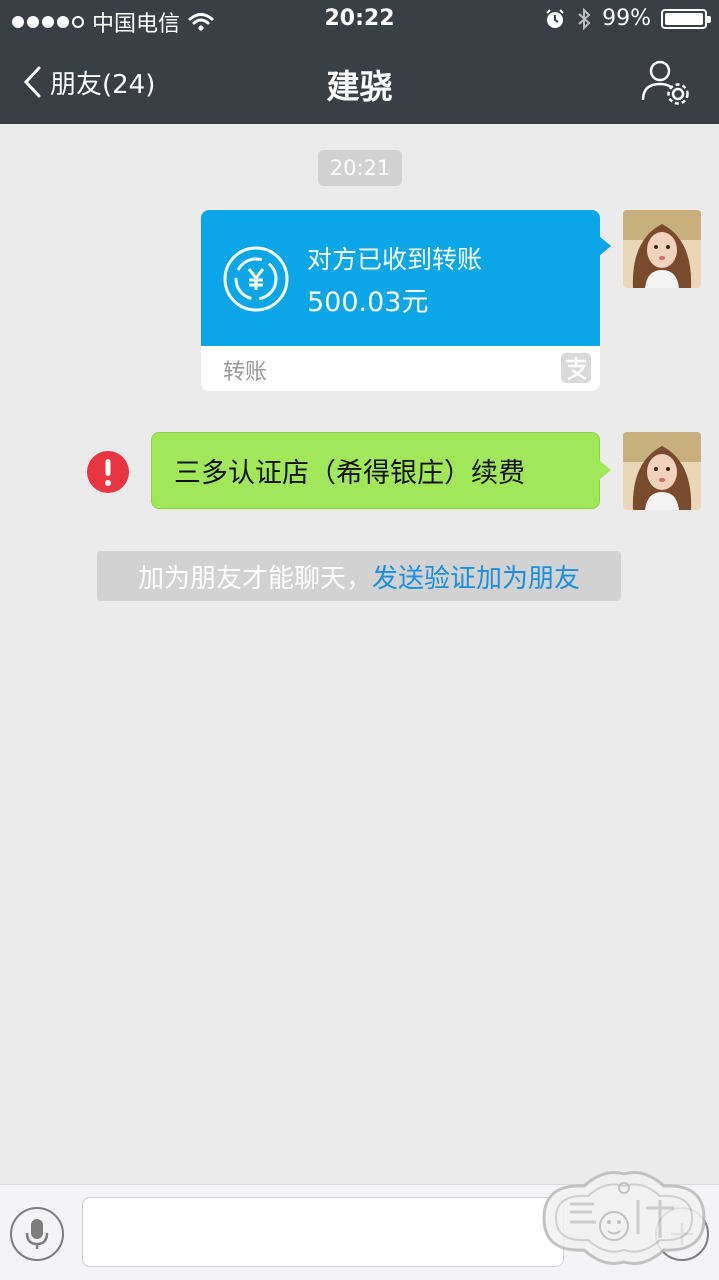  I want to click on message-input, so click(323, 1232).